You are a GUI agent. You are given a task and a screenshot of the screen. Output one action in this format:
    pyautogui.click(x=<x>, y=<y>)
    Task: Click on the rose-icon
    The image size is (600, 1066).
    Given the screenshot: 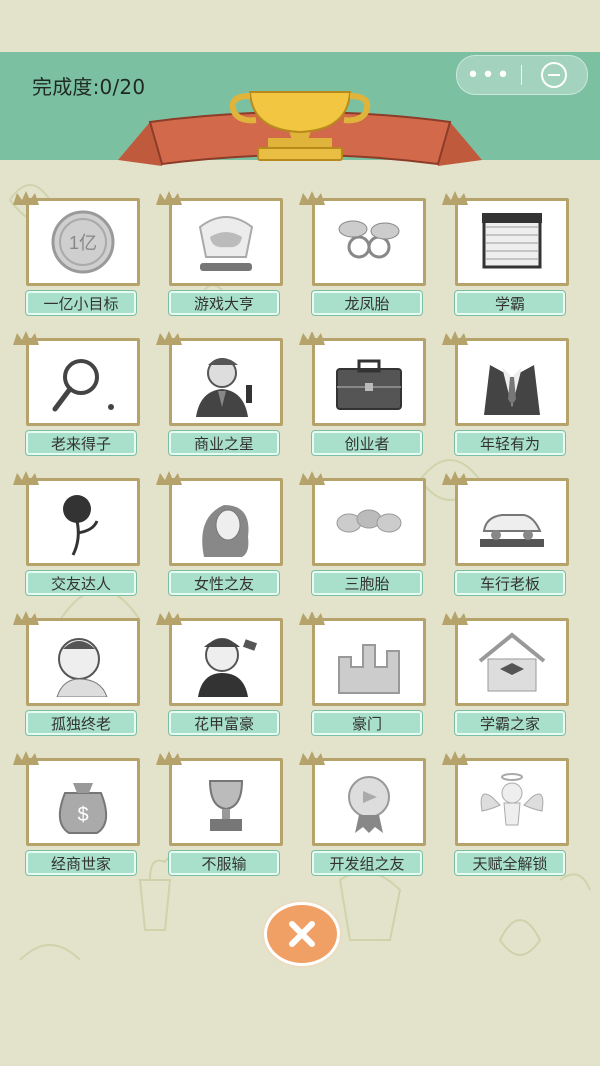 What is the action you would take?
    pyautogui.click(x=81, y=525)
    